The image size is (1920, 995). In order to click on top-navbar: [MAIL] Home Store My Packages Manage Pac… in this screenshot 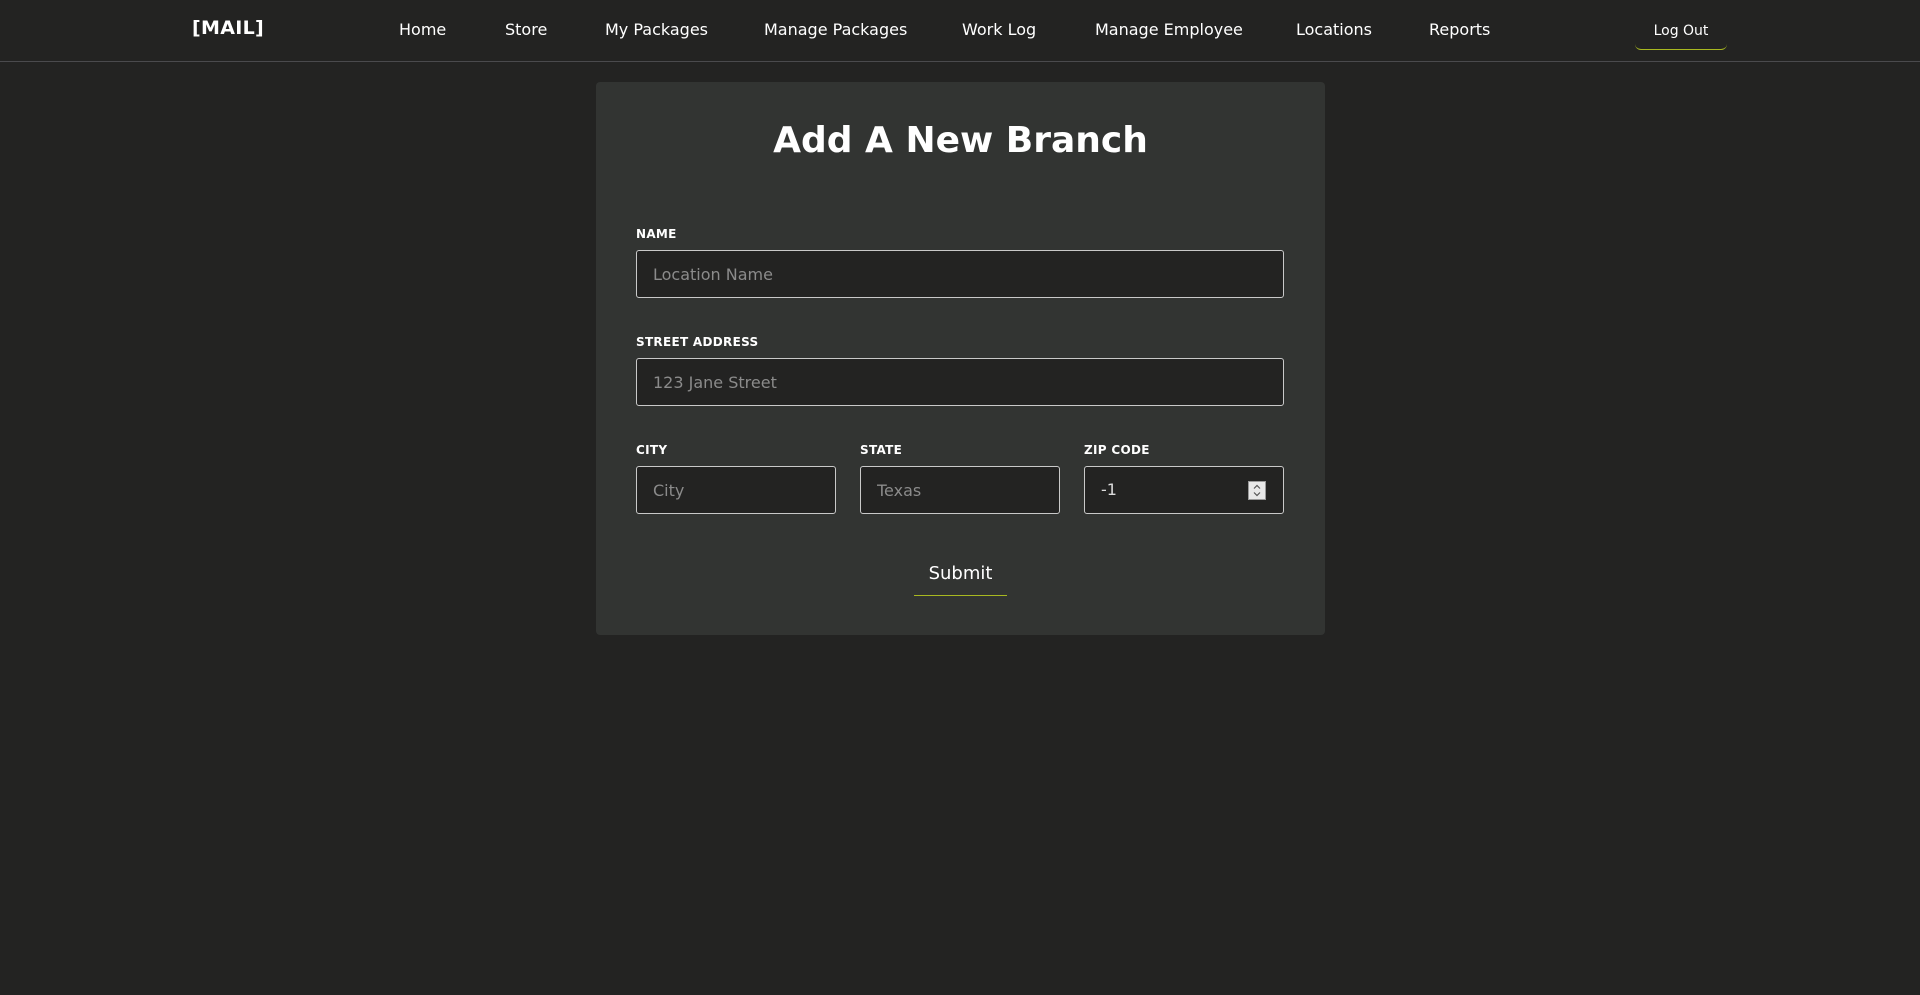, I will do `click(960, 31)`.